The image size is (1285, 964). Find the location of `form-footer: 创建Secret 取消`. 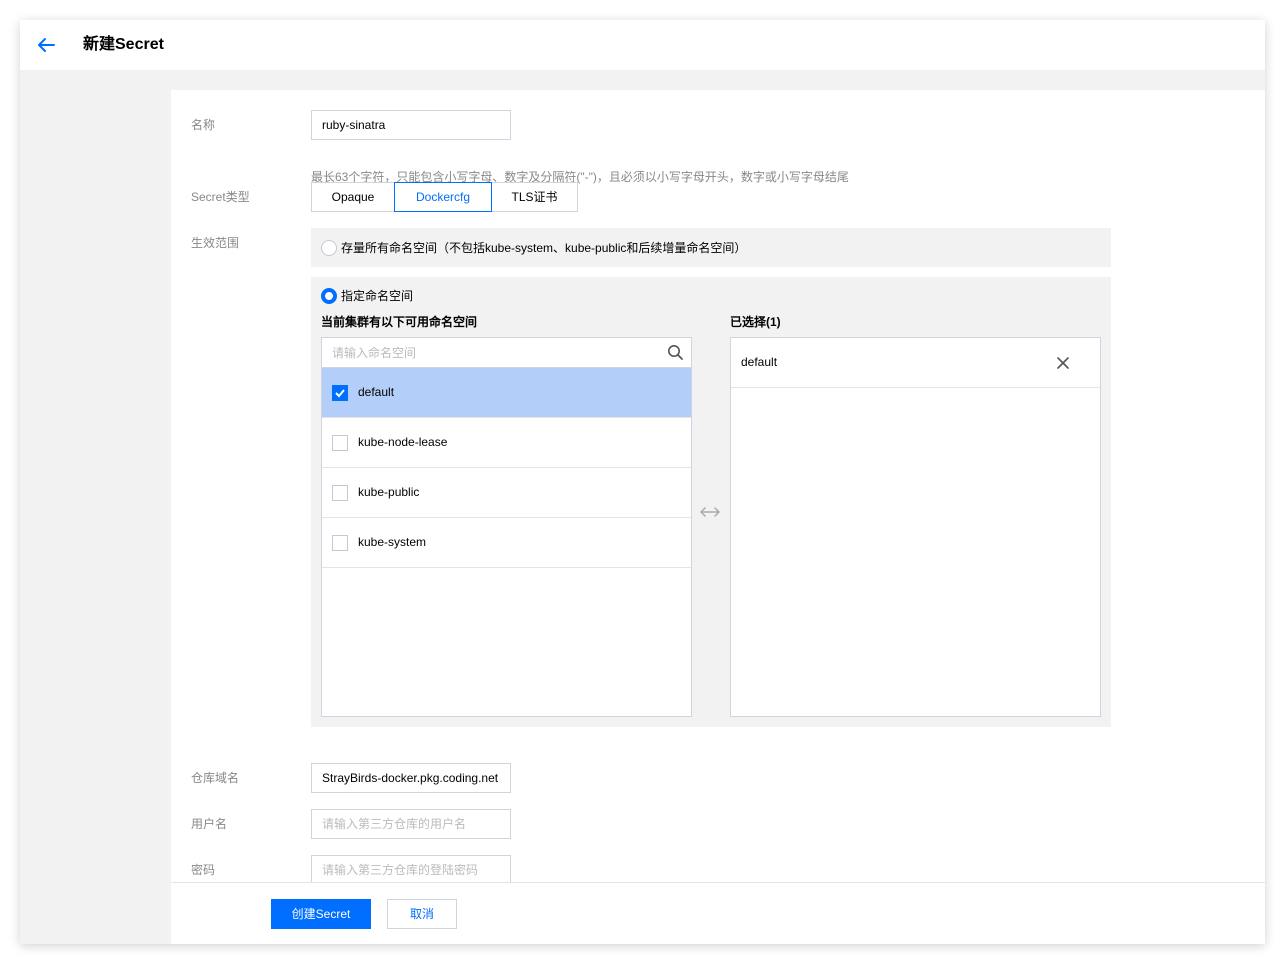

form-footer: 创建Secret 取消 is located at coordinates (718, 913).